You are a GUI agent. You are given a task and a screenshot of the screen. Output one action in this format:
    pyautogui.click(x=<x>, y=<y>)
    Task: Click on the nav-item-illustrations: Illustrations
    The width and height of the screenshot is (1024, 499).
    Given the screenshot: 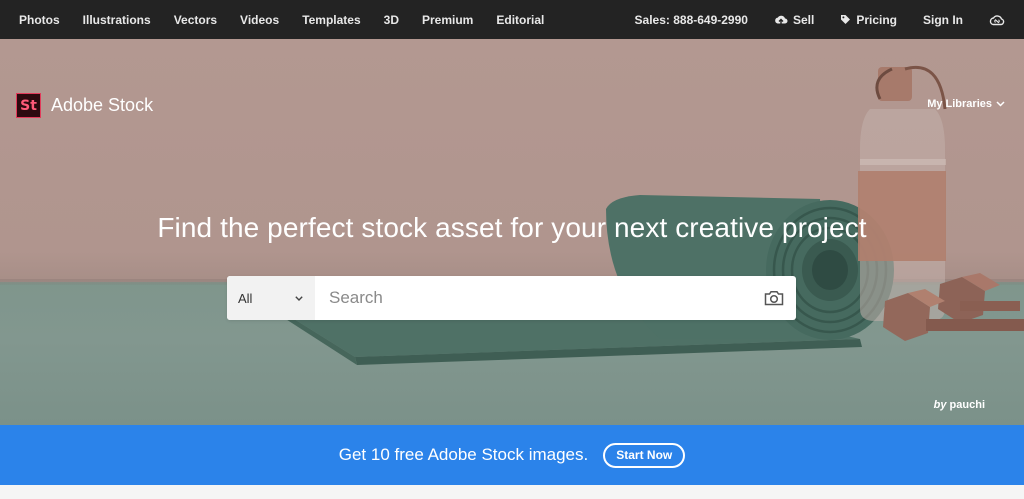 What is the action you would take?
    pyautogui.click(x=117, y=20)
    